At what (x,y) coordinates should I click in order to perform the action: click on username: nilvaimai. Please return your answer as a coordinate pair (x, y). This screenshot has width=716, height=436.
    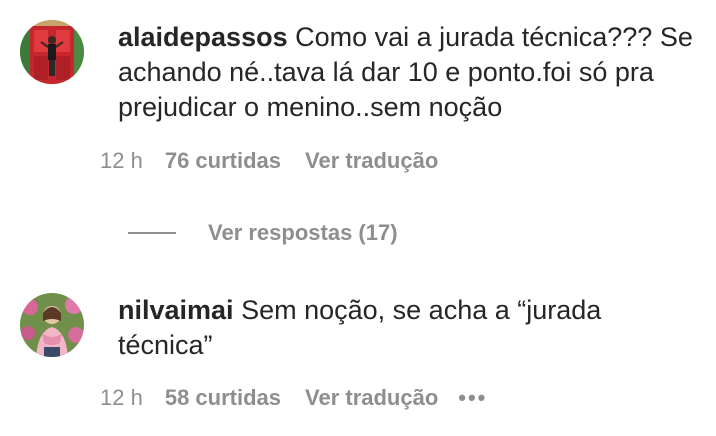
    Looking at the image, I should click on (176, 310).